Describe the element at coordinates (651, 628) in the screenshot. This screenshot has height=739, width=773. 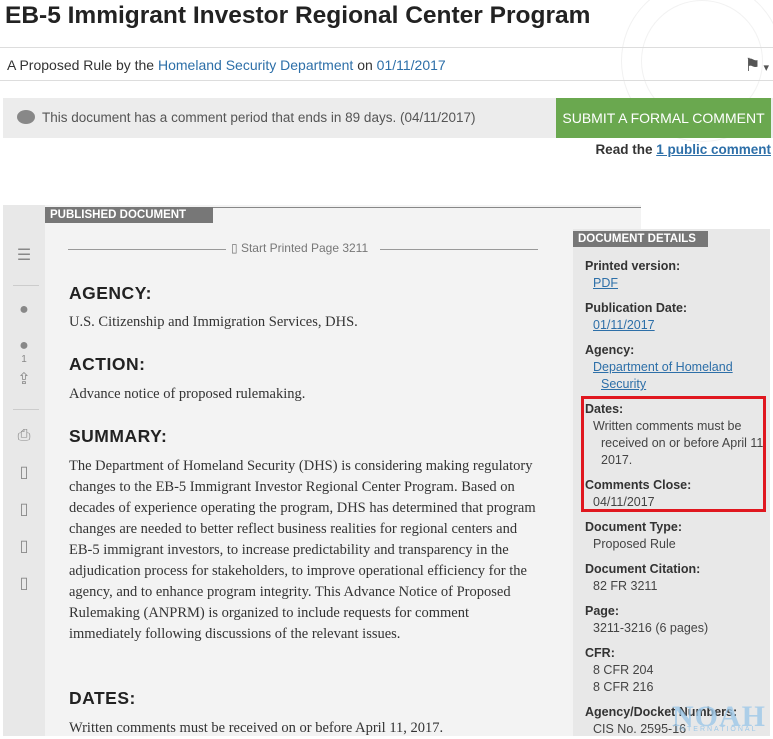
I see `page-value: 3211-3216 (6 pages)` at that location.